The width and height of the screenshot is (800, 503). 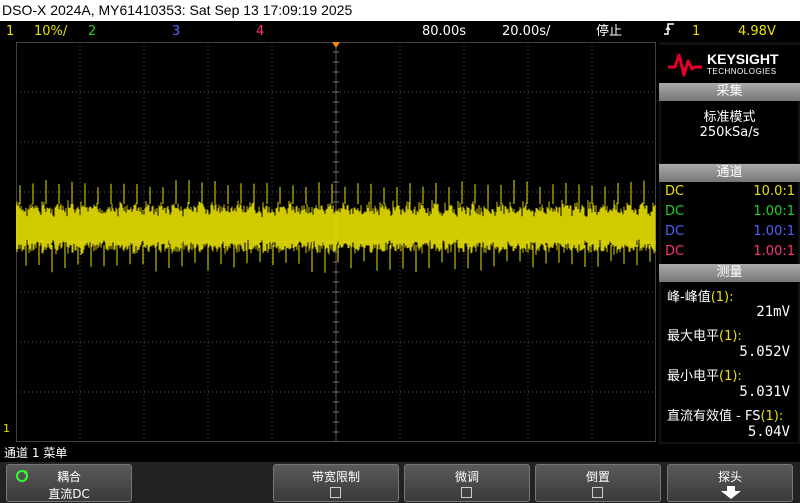 What do you see at coordinates (729, 223) in the screenshot?
I see `channels-body: DC 10.0:1 DC 1.00:1 DC 1.00:1 DC 1.00:1` at bounding box center [729, 223].